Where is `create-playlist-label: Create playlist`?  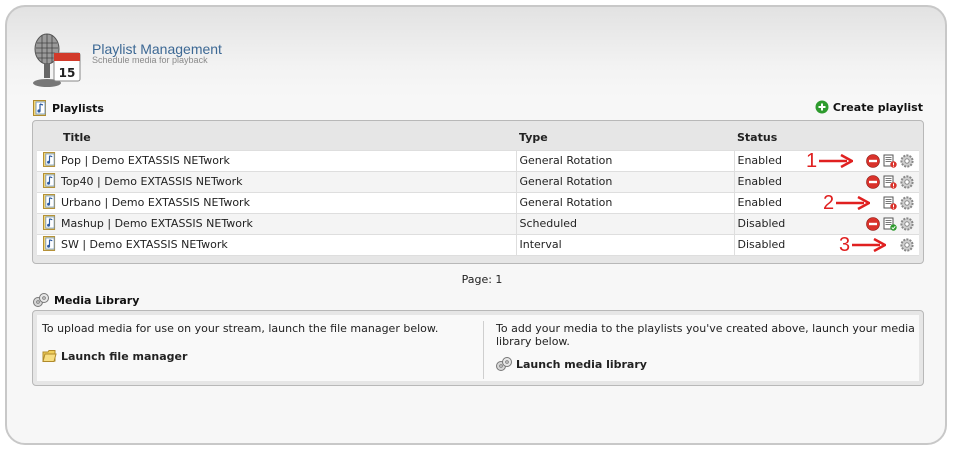
create-playlist-label: Create playlist is located at coordinates (877, 107).